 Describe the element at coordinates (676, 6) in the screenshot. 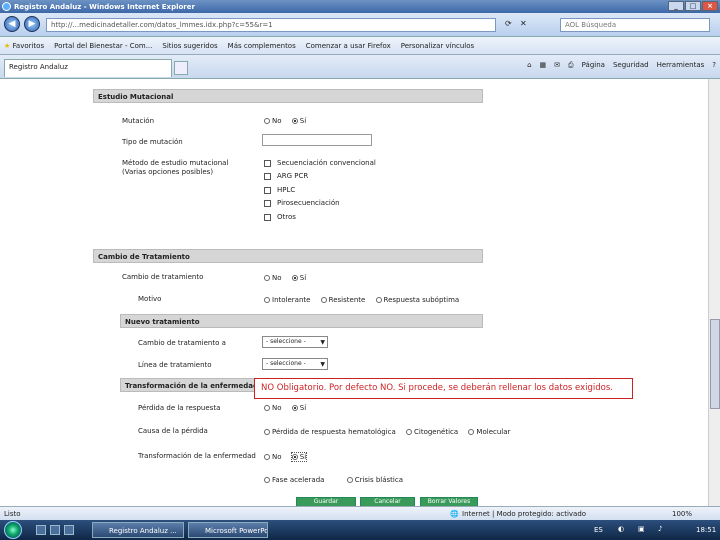

I see `minimize-button: _` at that location.